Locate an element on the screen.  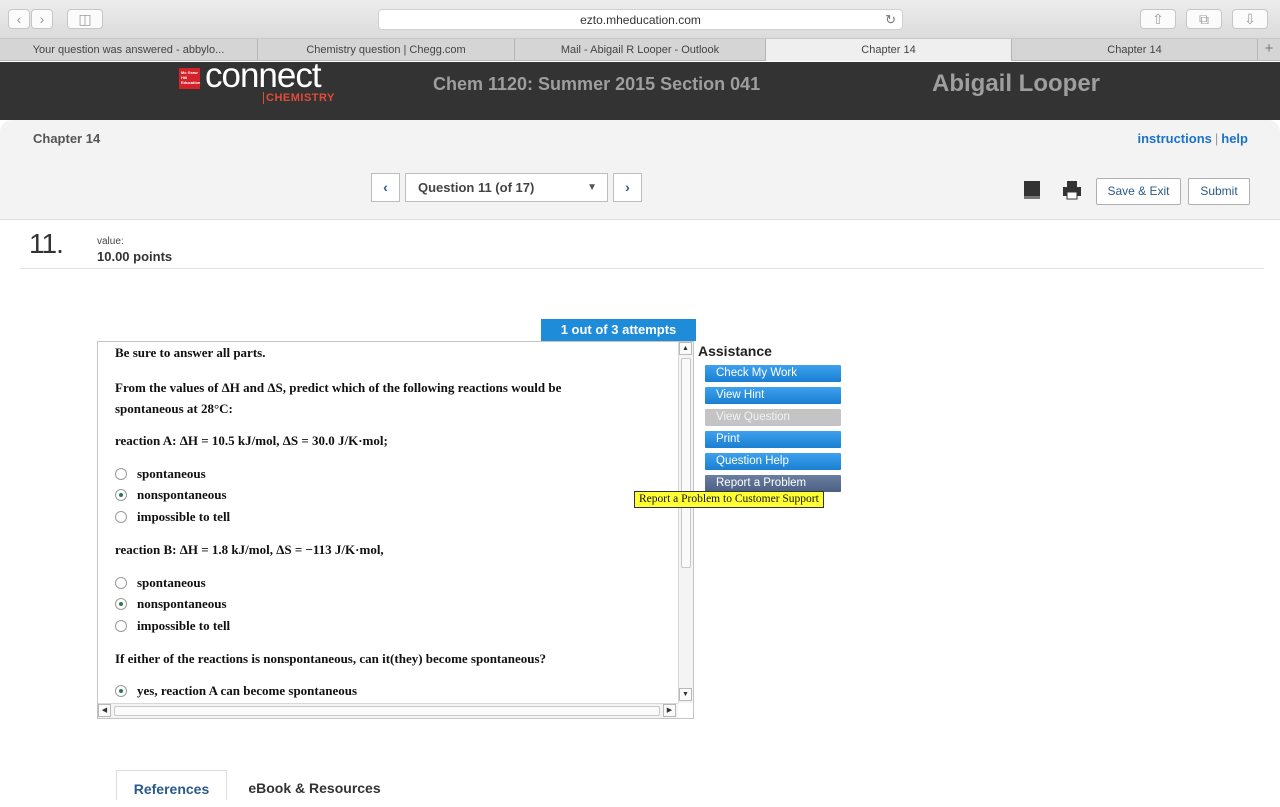
reaction-a-radio-spontaneous is located at coordinates (121, 474).